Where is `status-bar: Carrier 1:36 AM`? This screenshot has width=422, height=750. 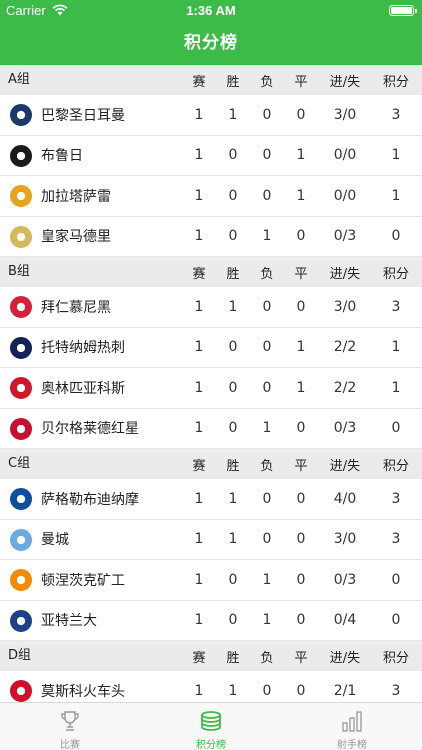 status-bar: Carrier 1:36 AM is located at coordinates (211, 11).